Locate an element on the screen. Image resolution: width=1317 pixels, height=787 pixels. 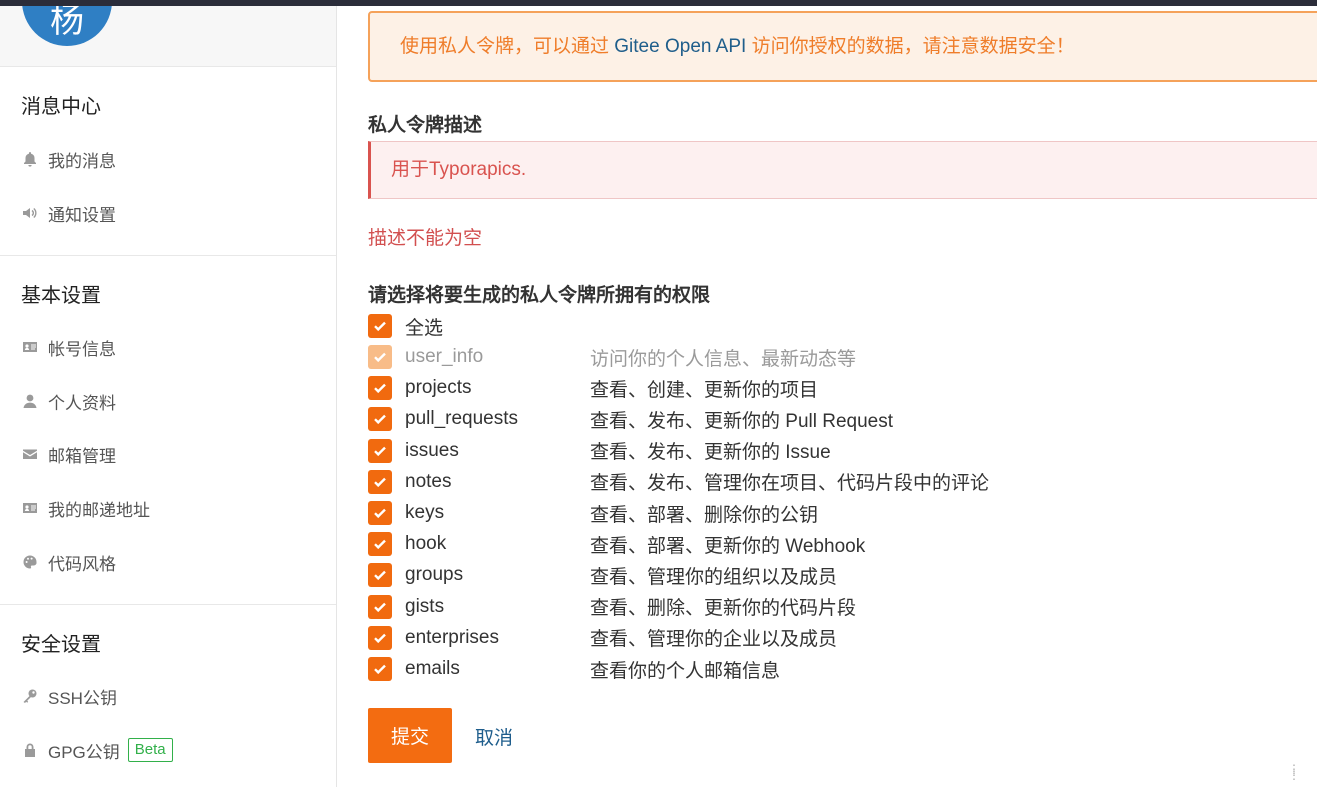
permission-row: user_info 访问你的个人信息、最新动态等 is located at coordinates (612, 357).